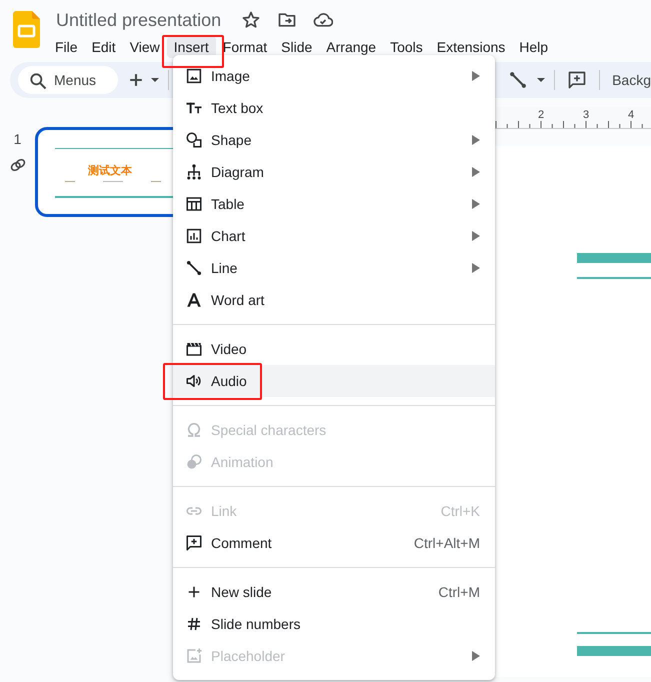 Image resolution: width=651 pixels, height=682 pixels. What do you see at coordinates (334, 592) in the screenshot?
I see `menu-item: New slide Ctrl+M` at bounding box center [334, 592].